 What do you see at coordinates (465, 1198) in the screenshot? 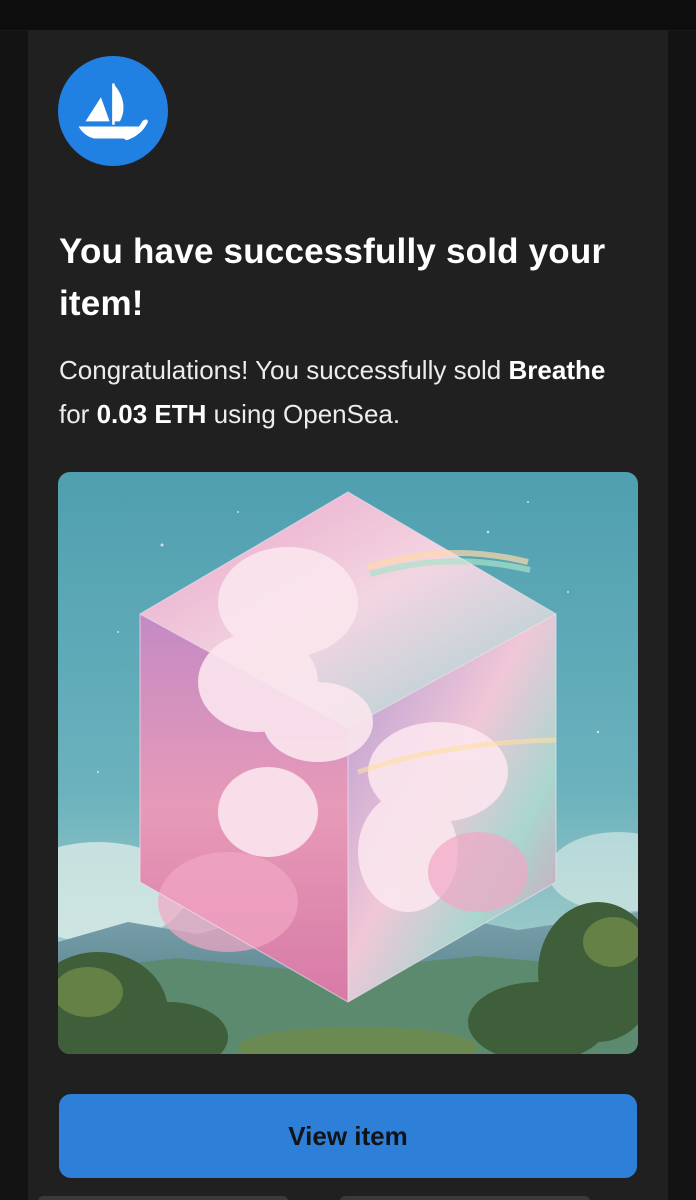
I see `bottom-pill-right` at bounding box center [465, 1198].